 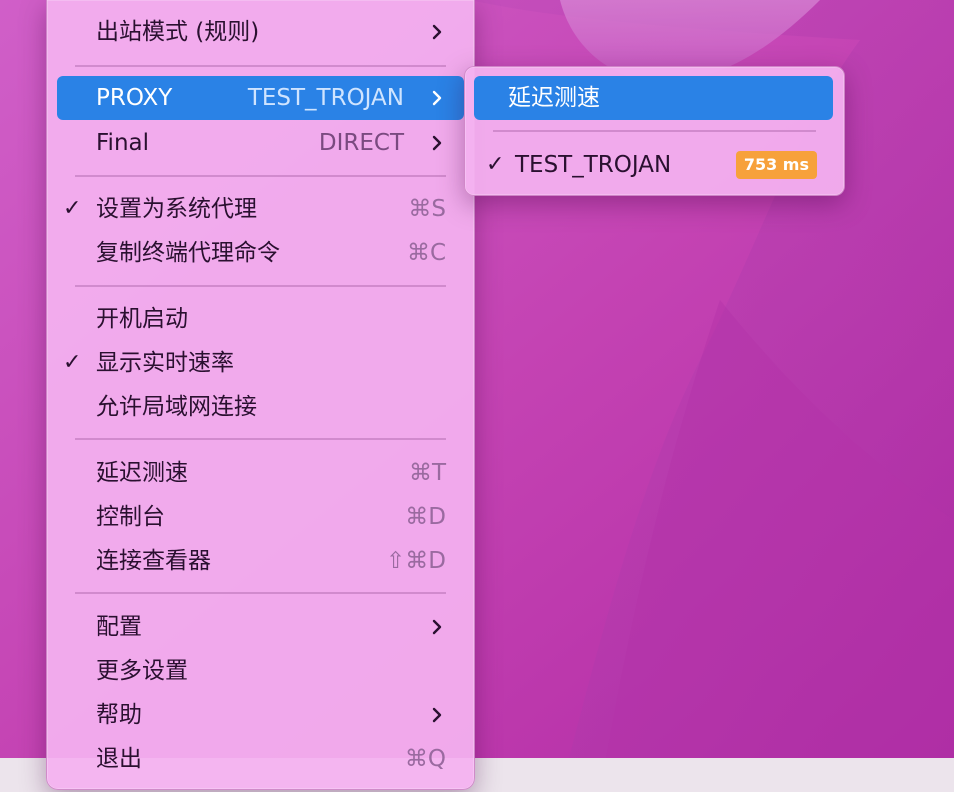 What do you see at coordinates (260, 143) in the screenshot?
I see `menu-item-final: Final DIRECT` at bounding box center [260, 143].